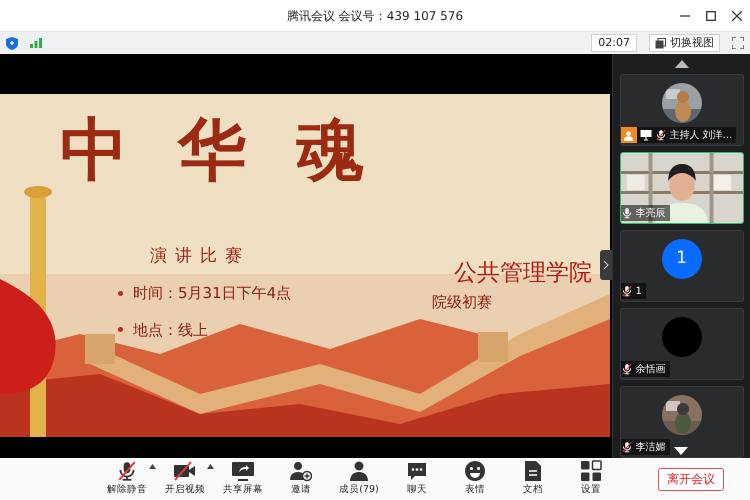  What do you see at coordinates (682, 337) in the screenshot?
I see `avatar` at bounding box center [682, 337].